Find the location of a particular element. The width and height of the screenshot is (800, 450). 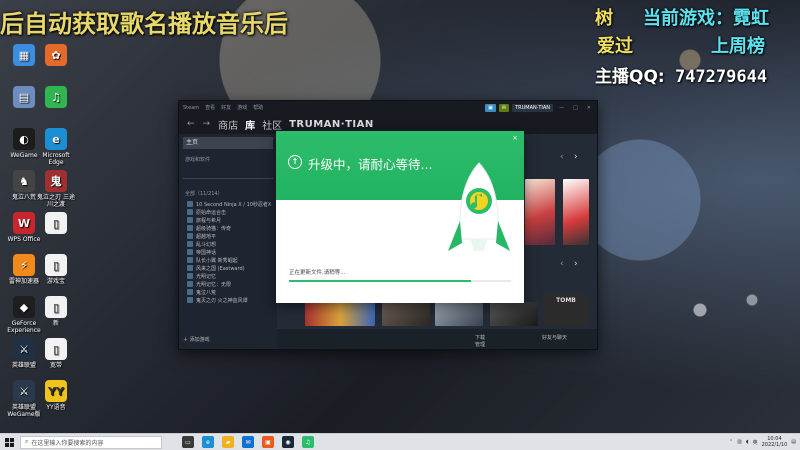

desktop-app-icon: ▯ is located at coordinates (56, 223).